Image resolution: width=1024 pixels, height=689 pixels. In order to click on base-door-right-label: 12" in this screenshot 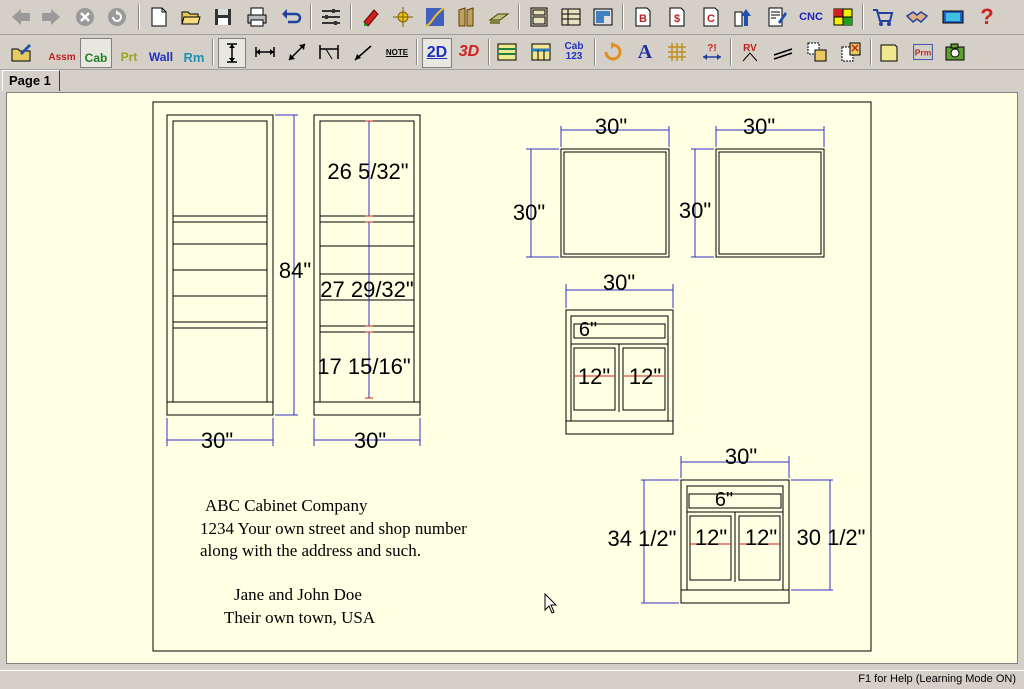, I will do `click(761, 537)`.